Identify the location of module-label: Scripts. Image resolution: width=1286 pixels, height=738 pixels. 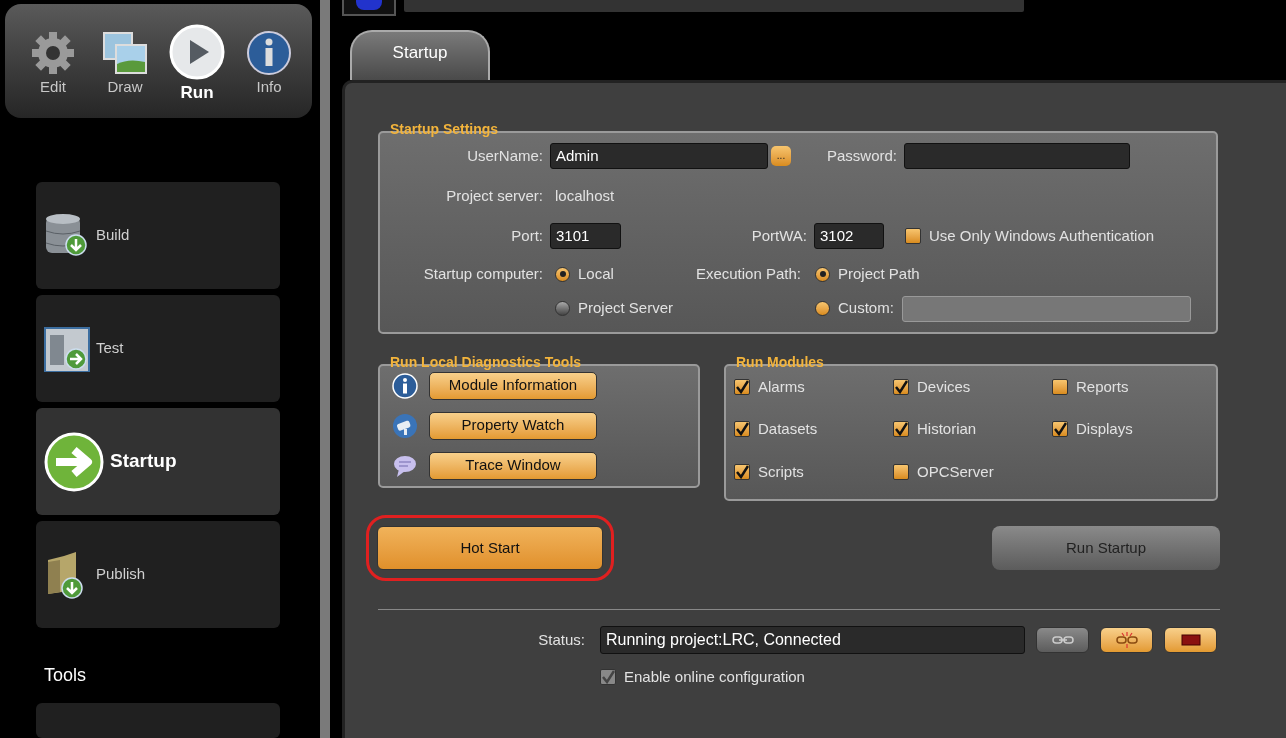
(781, 471).